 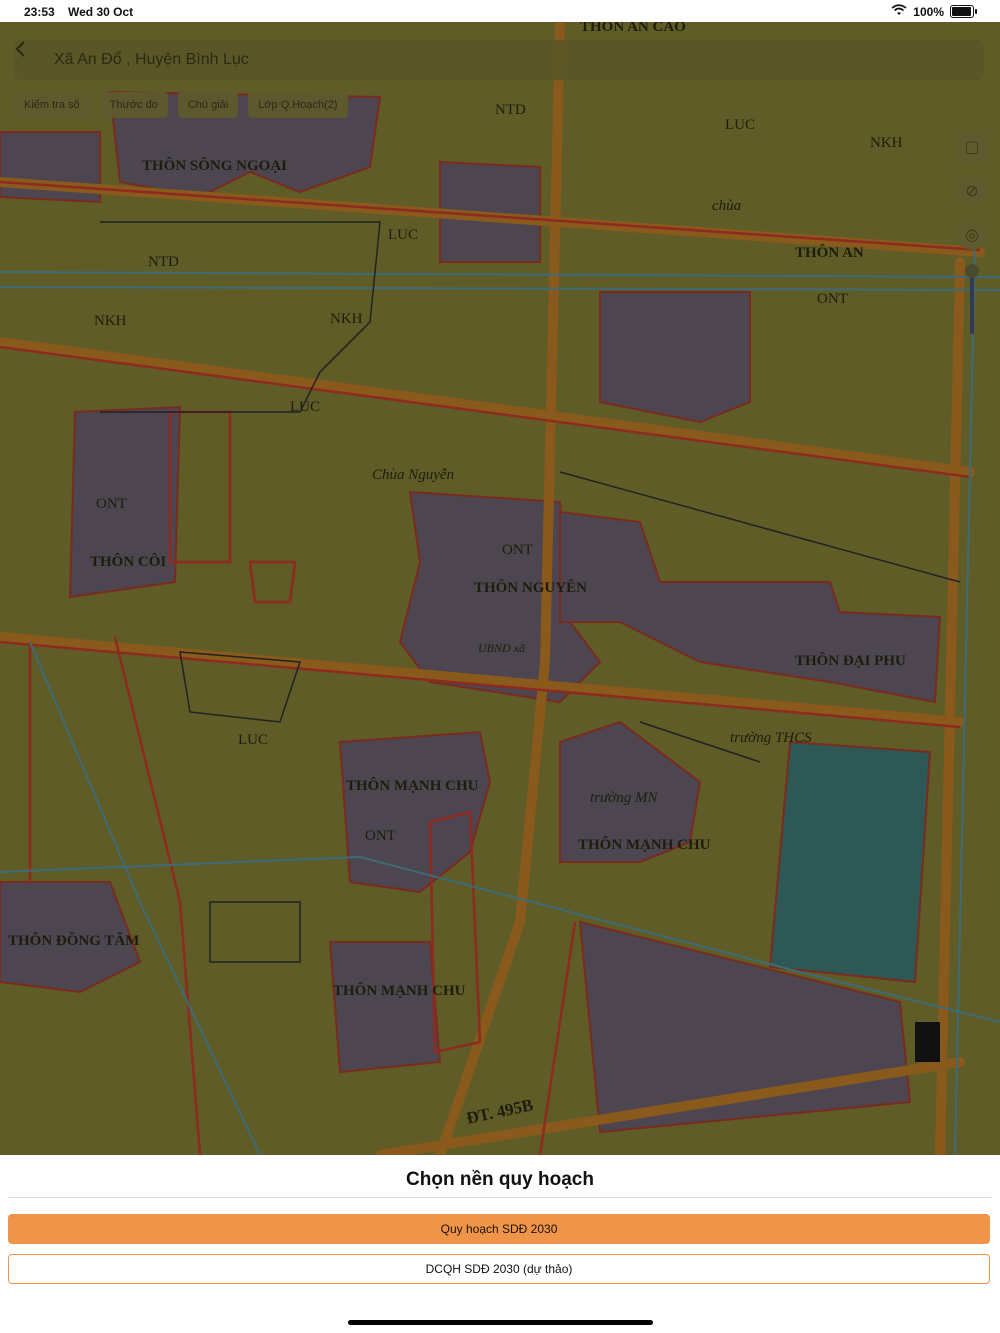 What do you see at coordinates (74, 941) in the screenshot?
I see `map-label: THÔN ĐỒNG TÂM` at bounding box center [74, 941].